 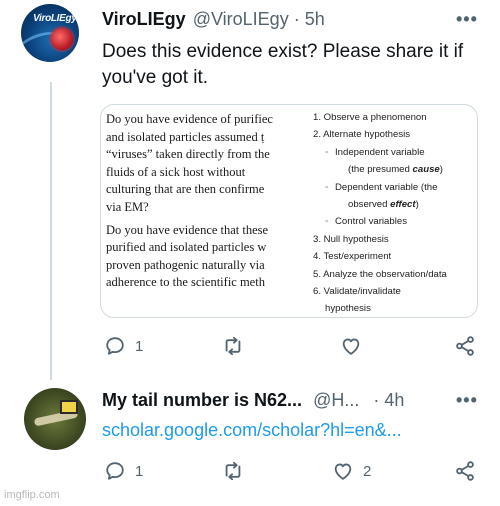 I want to click on method-step: (the presumed cause), so click(x=395, y=169).